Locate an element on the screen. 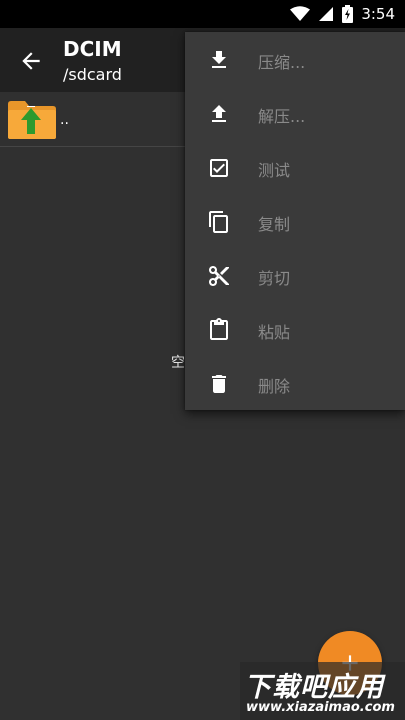 The image size is (405, 720). status-icons: 3:54 is located at coordinates (342, 14).